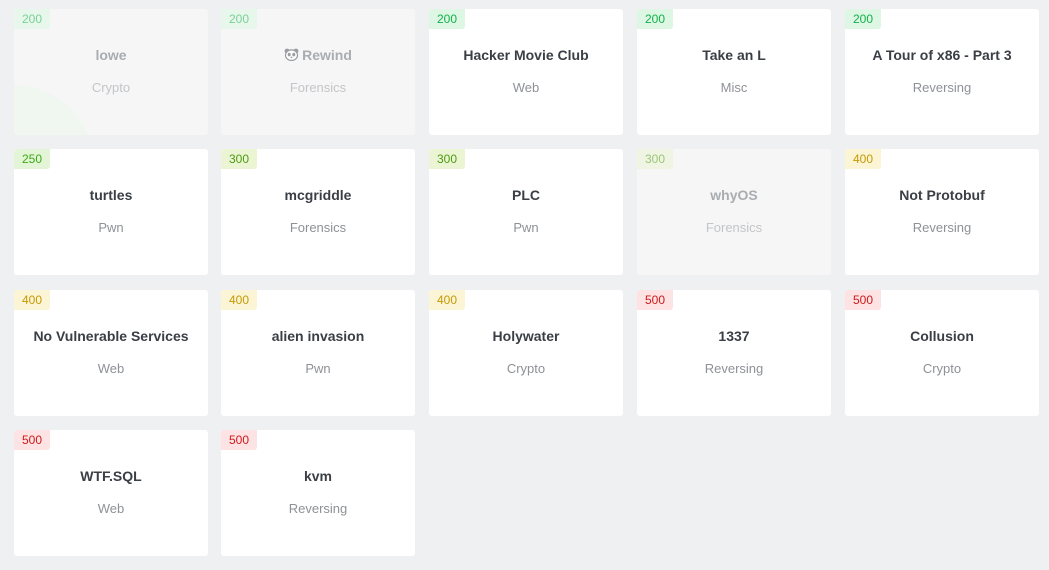 Image resolution: width=1049 pixels, height=570 pixels. I want to click on challenge-card-no-vulnerable-services: 400 No Vulnerable Services Web, so click(111, 353).